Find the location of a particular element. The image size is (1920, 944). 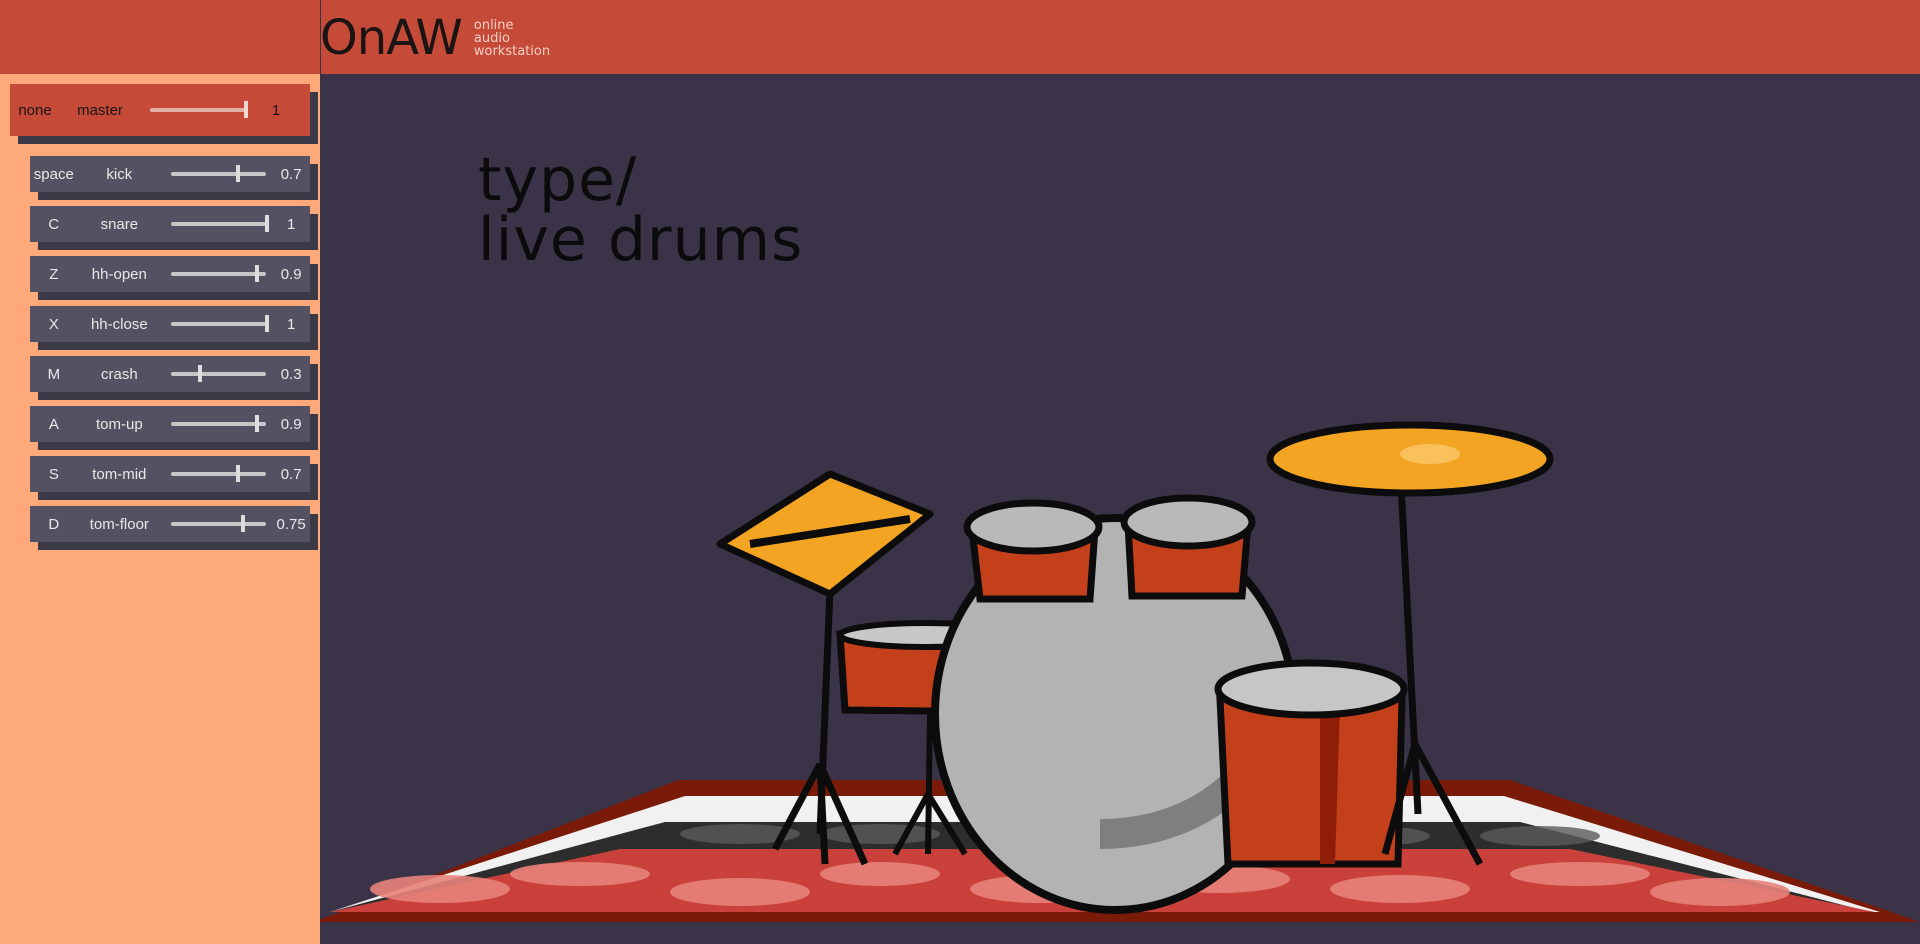

track-channel-hh-open: Zhh-open 0.9 is located at coordinates (174, 278).